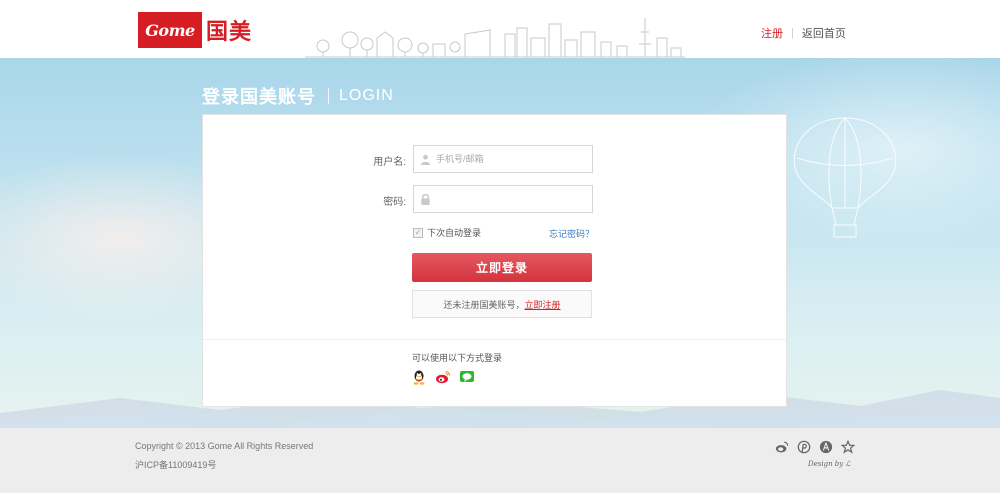  Describe the element at coordinates (394, 202) in the screenshot. I see `password-label: 密码:` at that location.